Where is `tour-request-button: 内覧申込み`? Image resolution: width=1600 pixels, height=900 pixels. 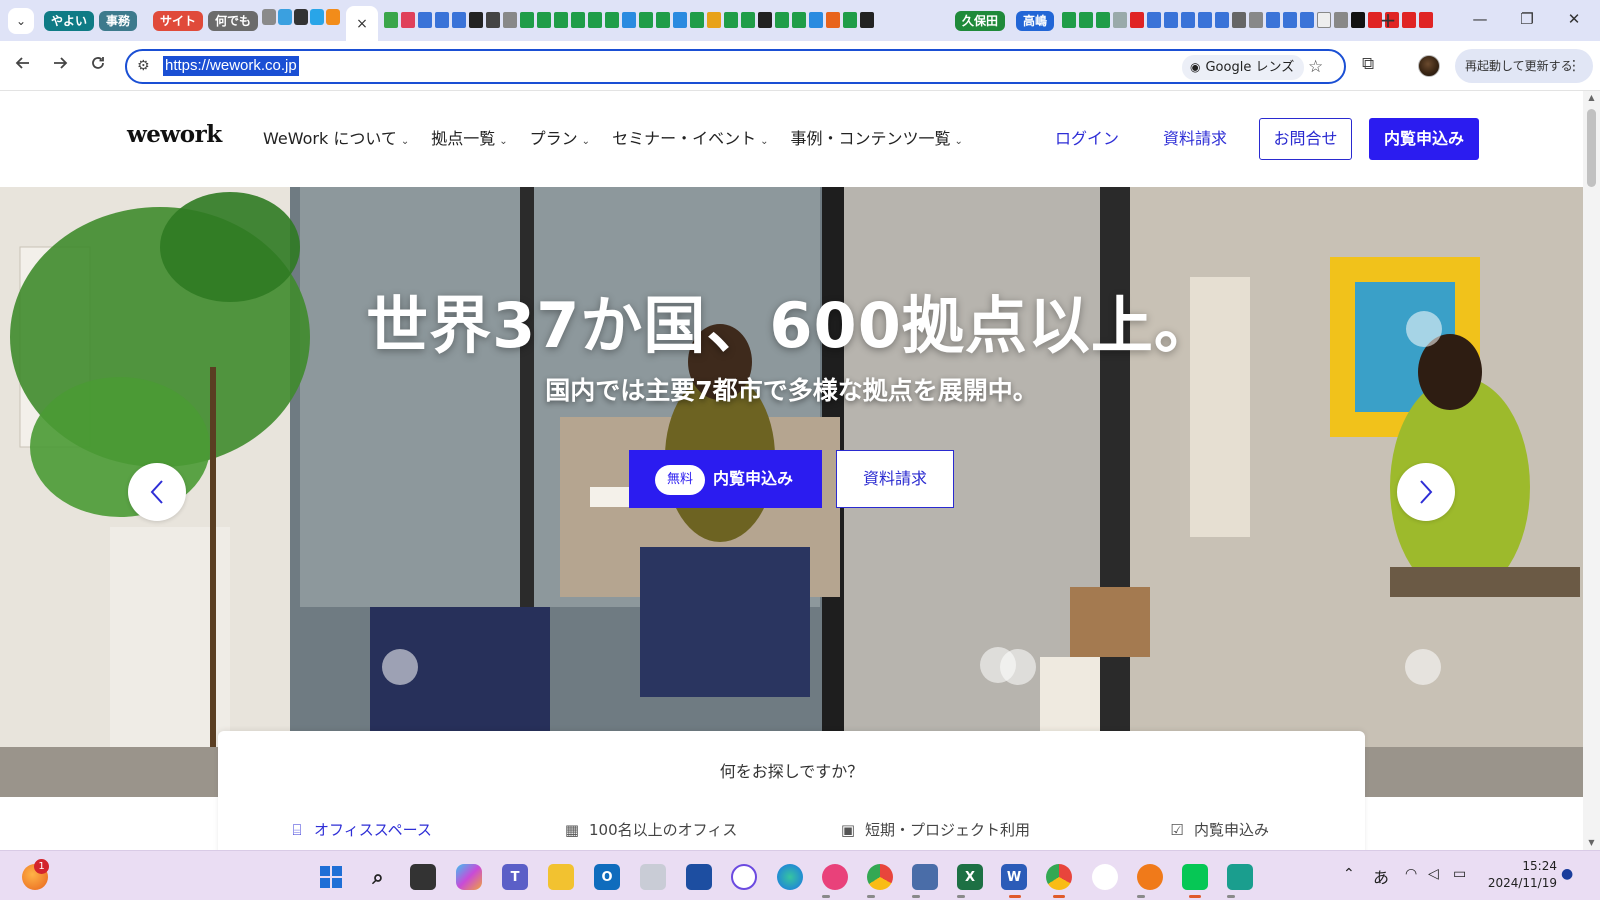
tour-request-button: 内覧申込み is located at coordinates (1424, 139).